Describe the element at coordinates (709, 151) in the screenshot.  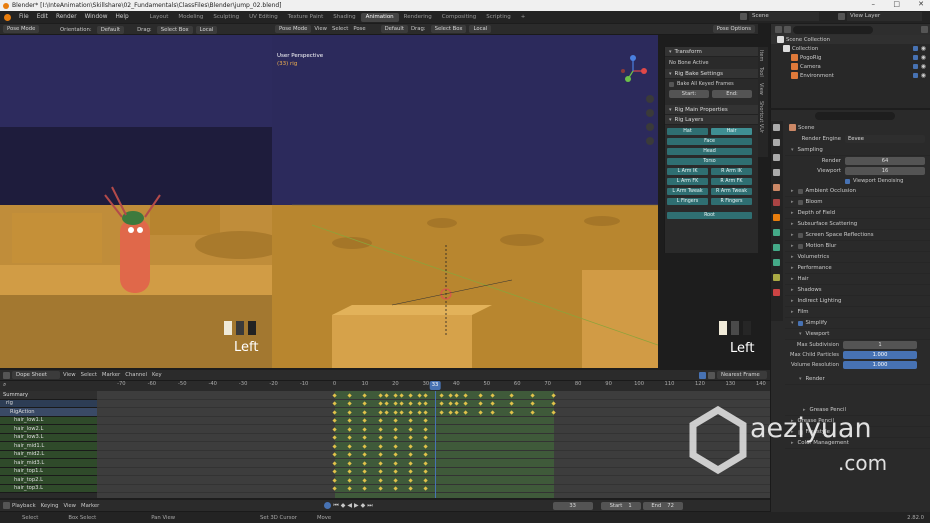
I see `layer-head-button: Head` at that location.